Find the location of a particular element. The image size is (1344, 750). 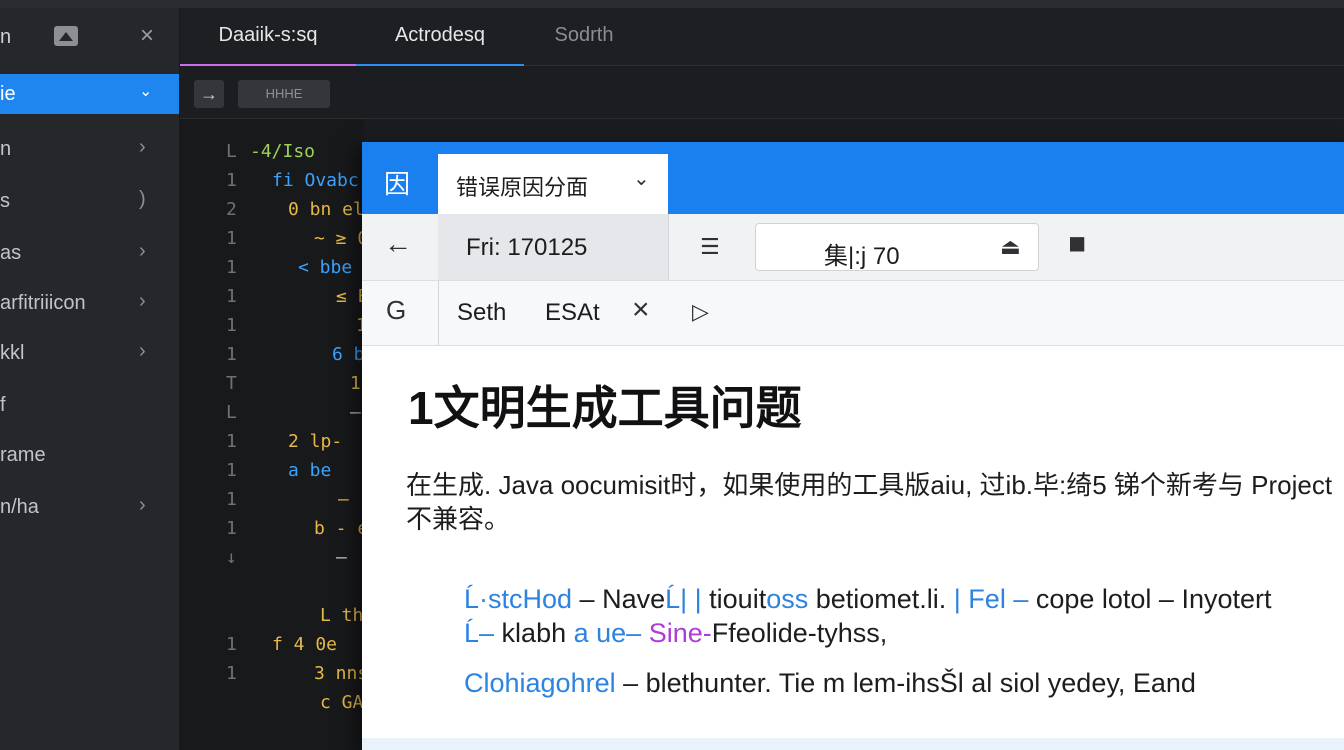

search-button: Seth is located at coordinates (481, 313).